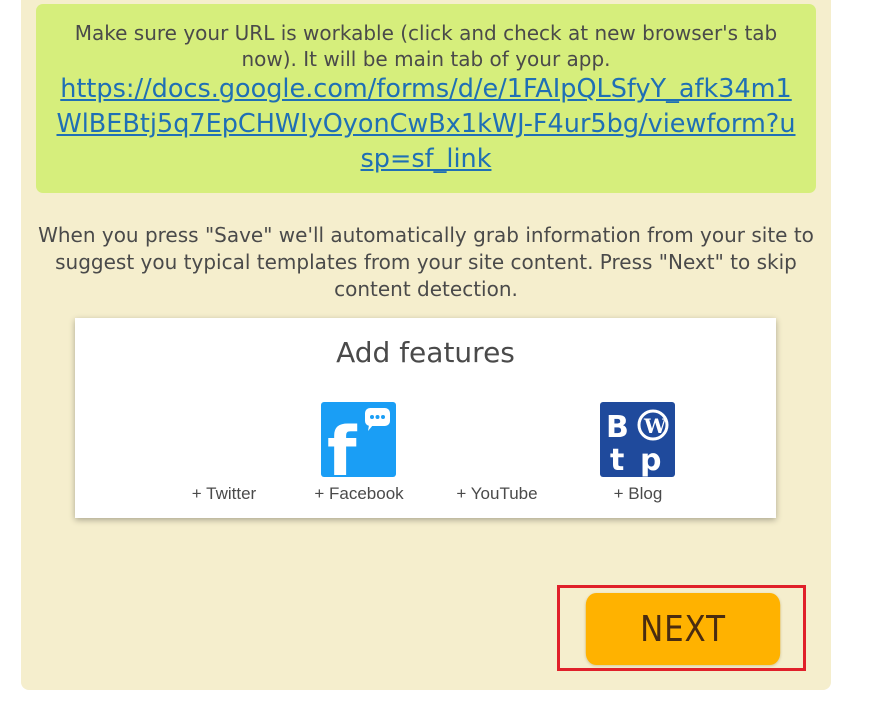 The height and width of the screenshot is (705, 870). Describe the element at coordinates (359, 493) in the screenshot. I see `feature-facebook-label: + Facebook` at that location.